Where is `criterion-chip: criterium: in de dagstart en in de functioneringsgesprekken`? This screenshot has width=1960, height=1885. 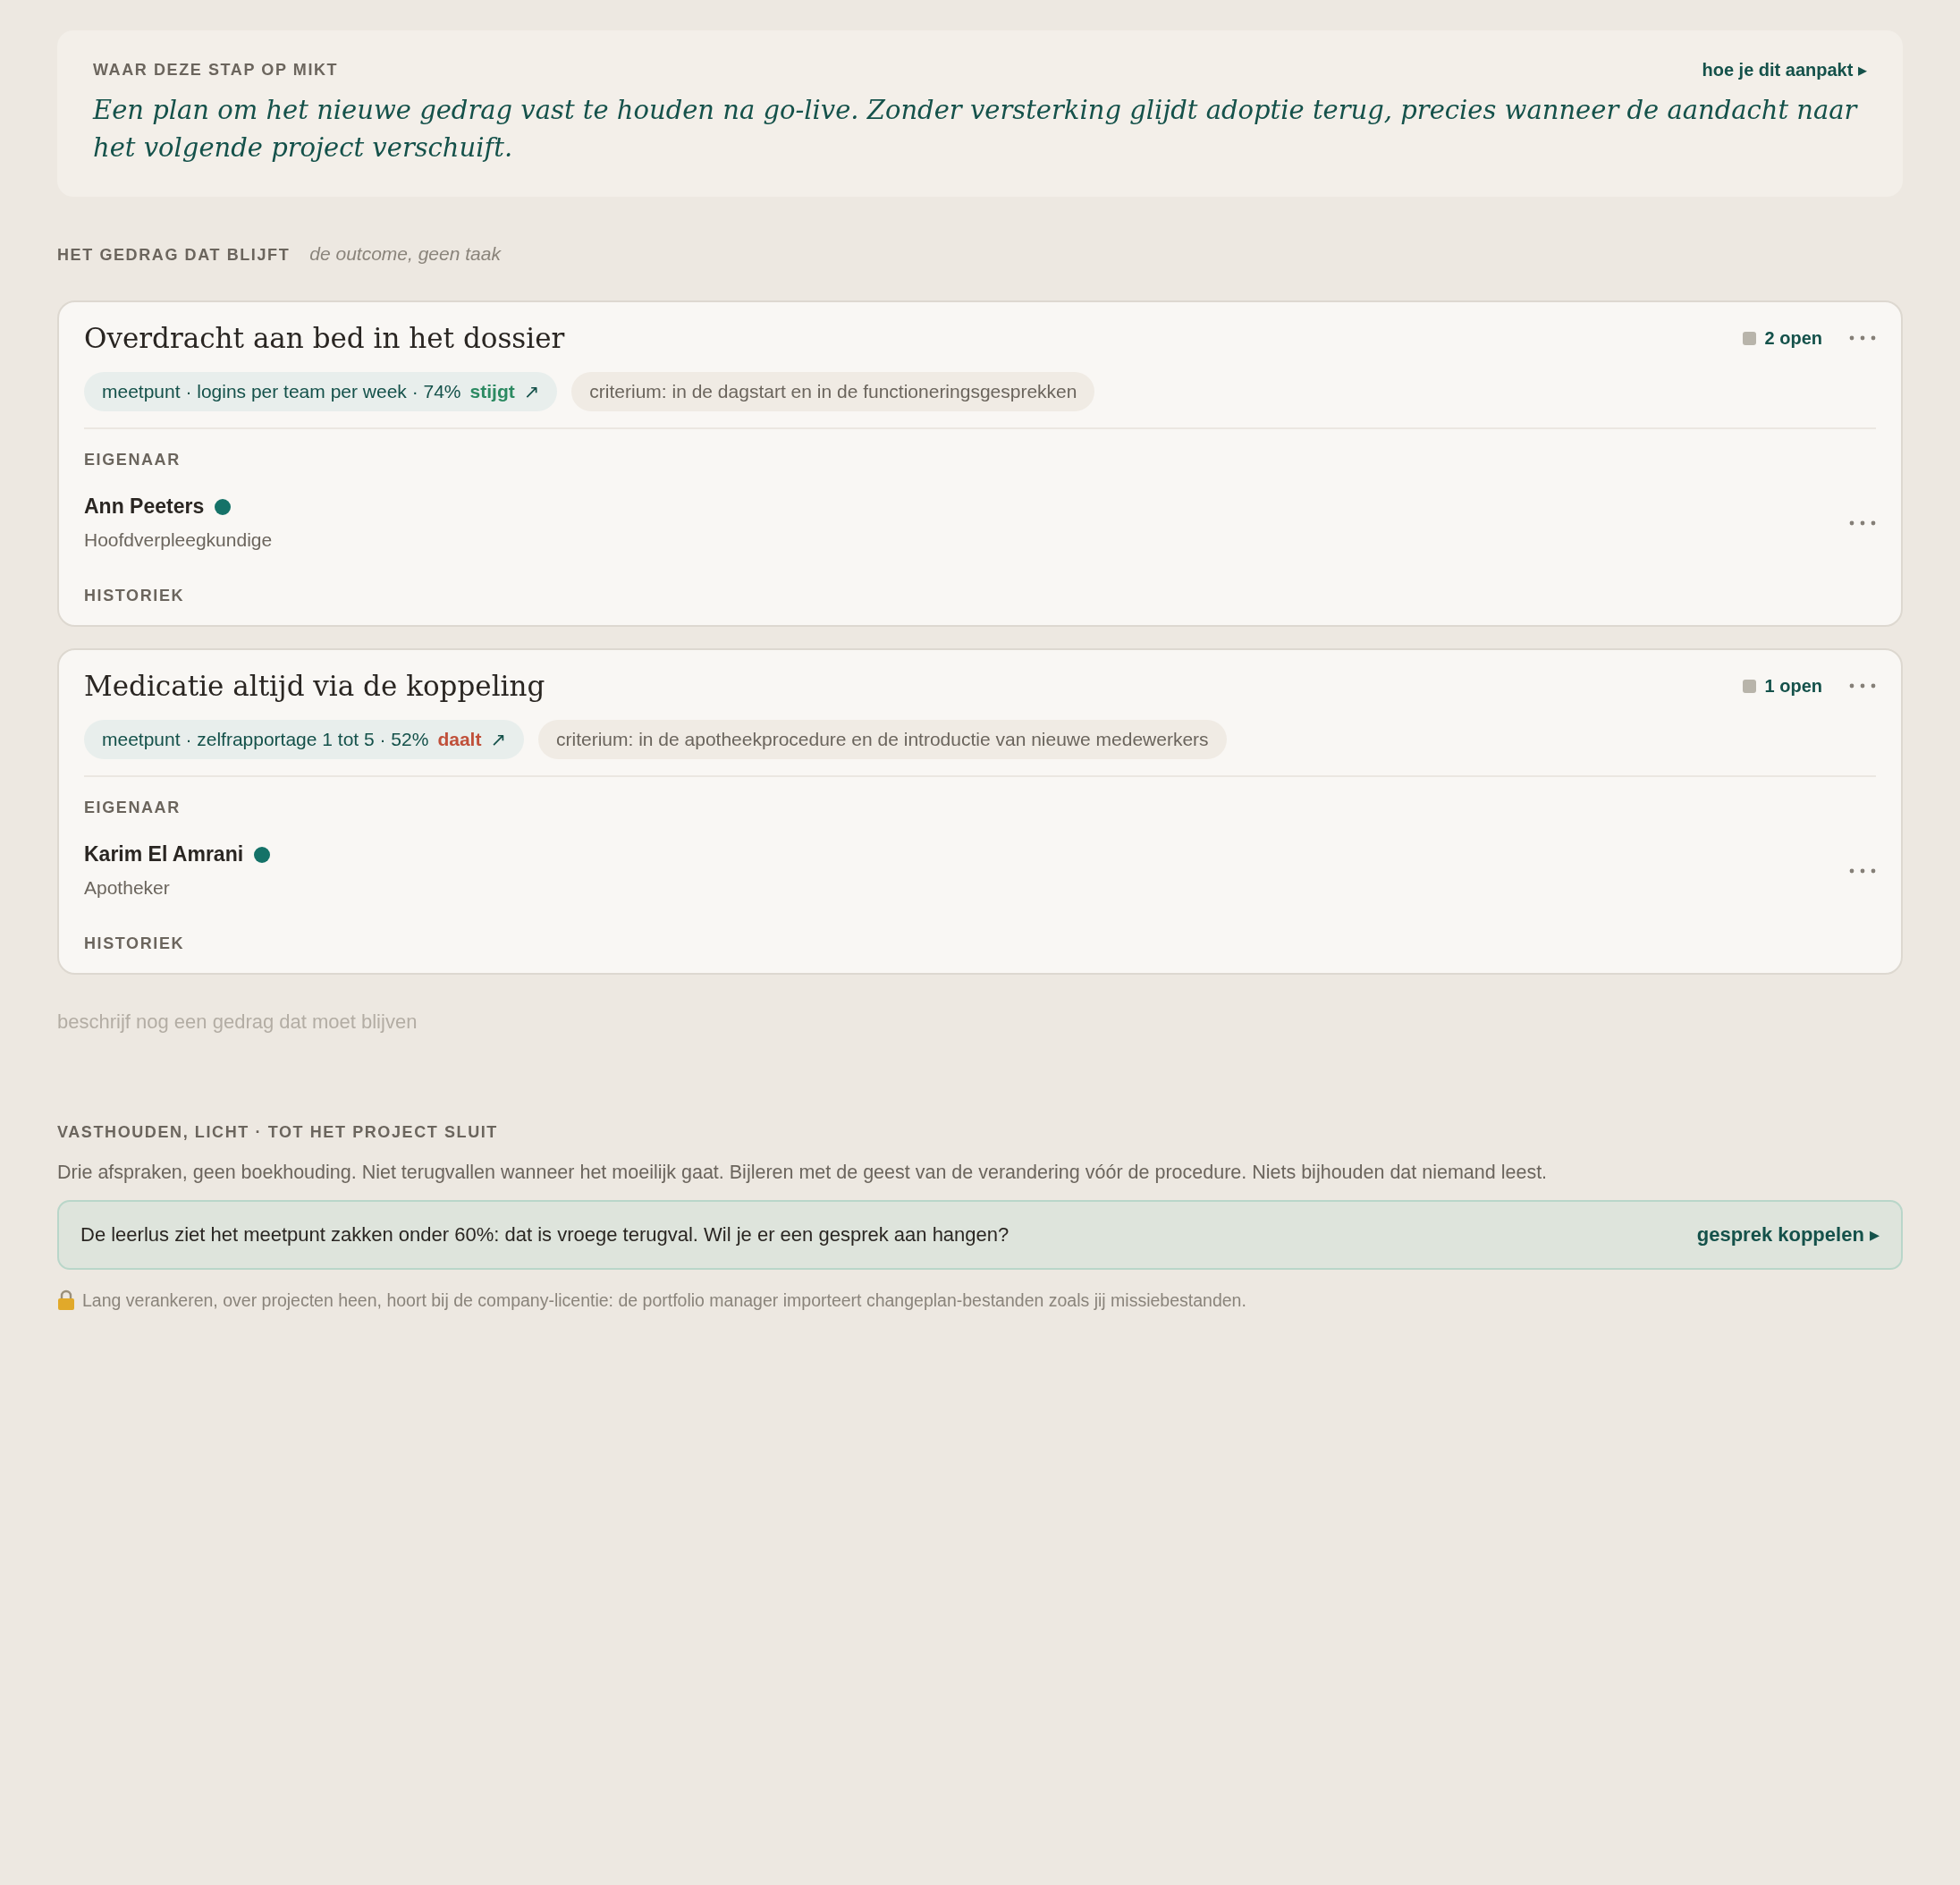
criterion-chip: criterium: in de dagstart en in de functioneringsgesprekken is located at coordinates (833, 391).